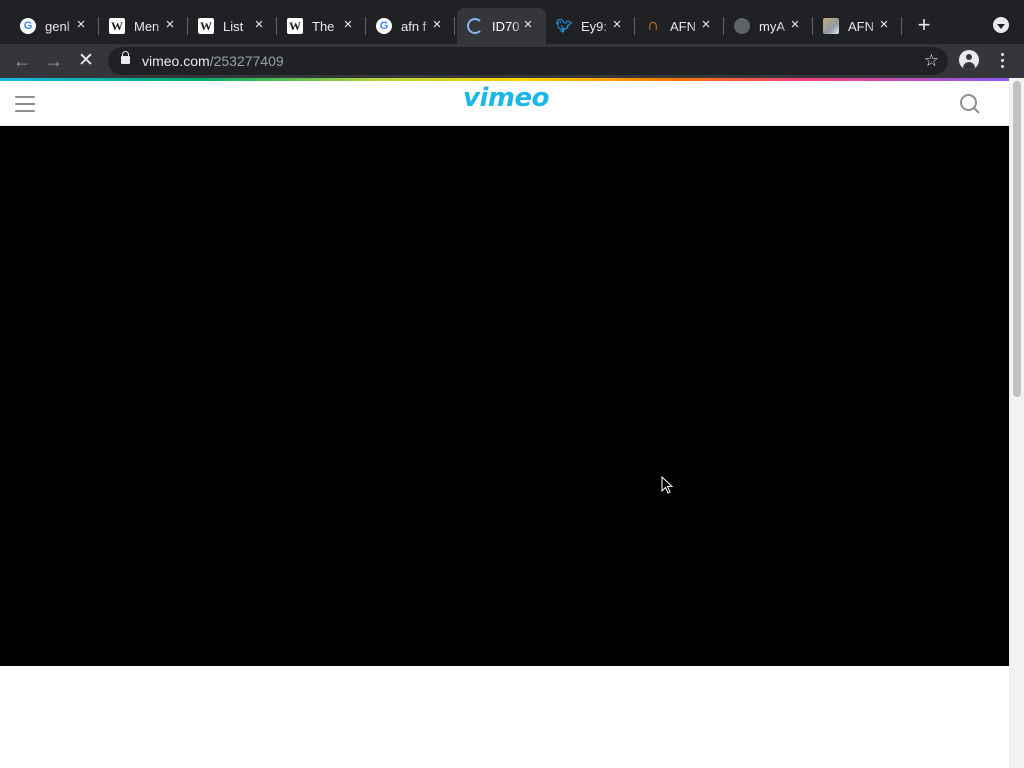 This screenshot has height=768, width=1024. Describe the element at coordinates (25, 104) in the screenshot. I see `hamburger-menu-icon` at that location.